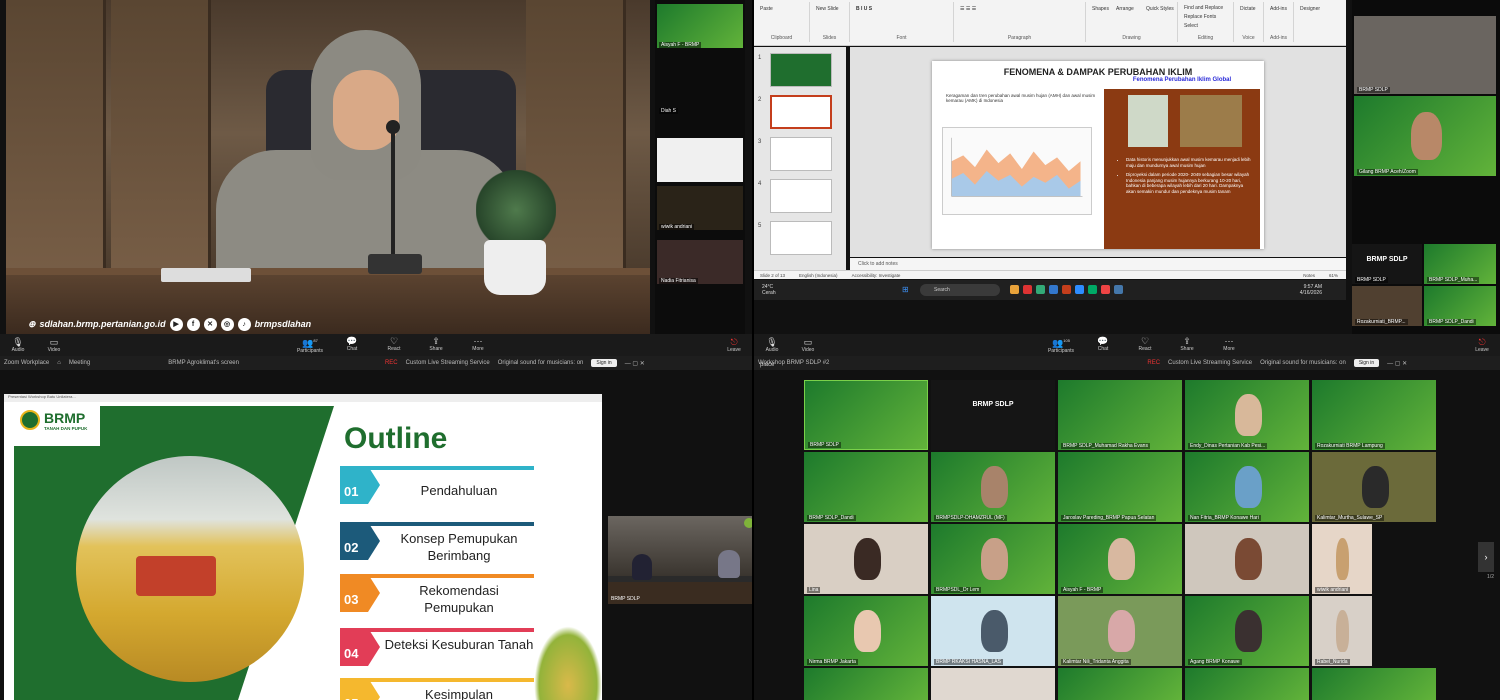  What do you see at coordinates (1200, 17) in the screenshot?
I see `replace-fonts-button: Replace Fonts` at bounding box center [1200, 17].